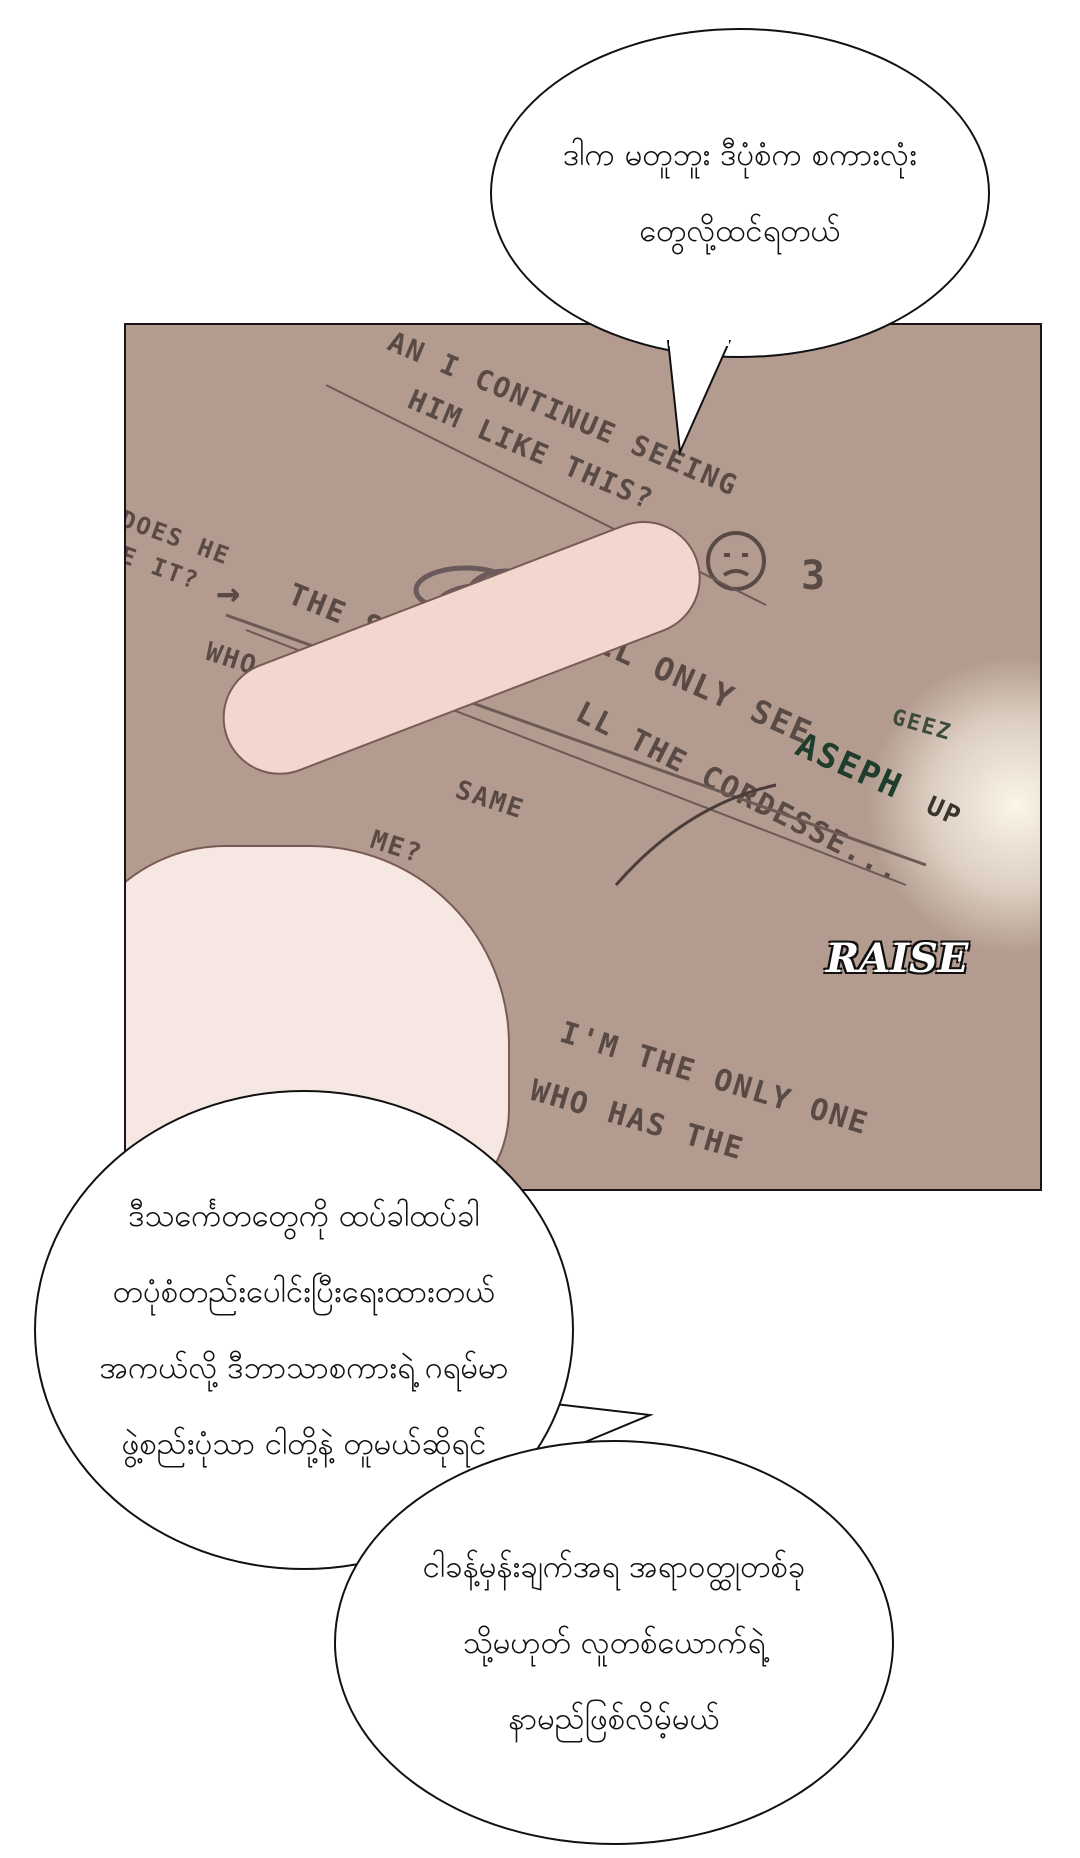  What do you see at coordinates (740, 231) in the screenshot?
I see `bubble-top-line-2: တွေလို့ထင်ရတယ်` at bounding box center [740, 231].